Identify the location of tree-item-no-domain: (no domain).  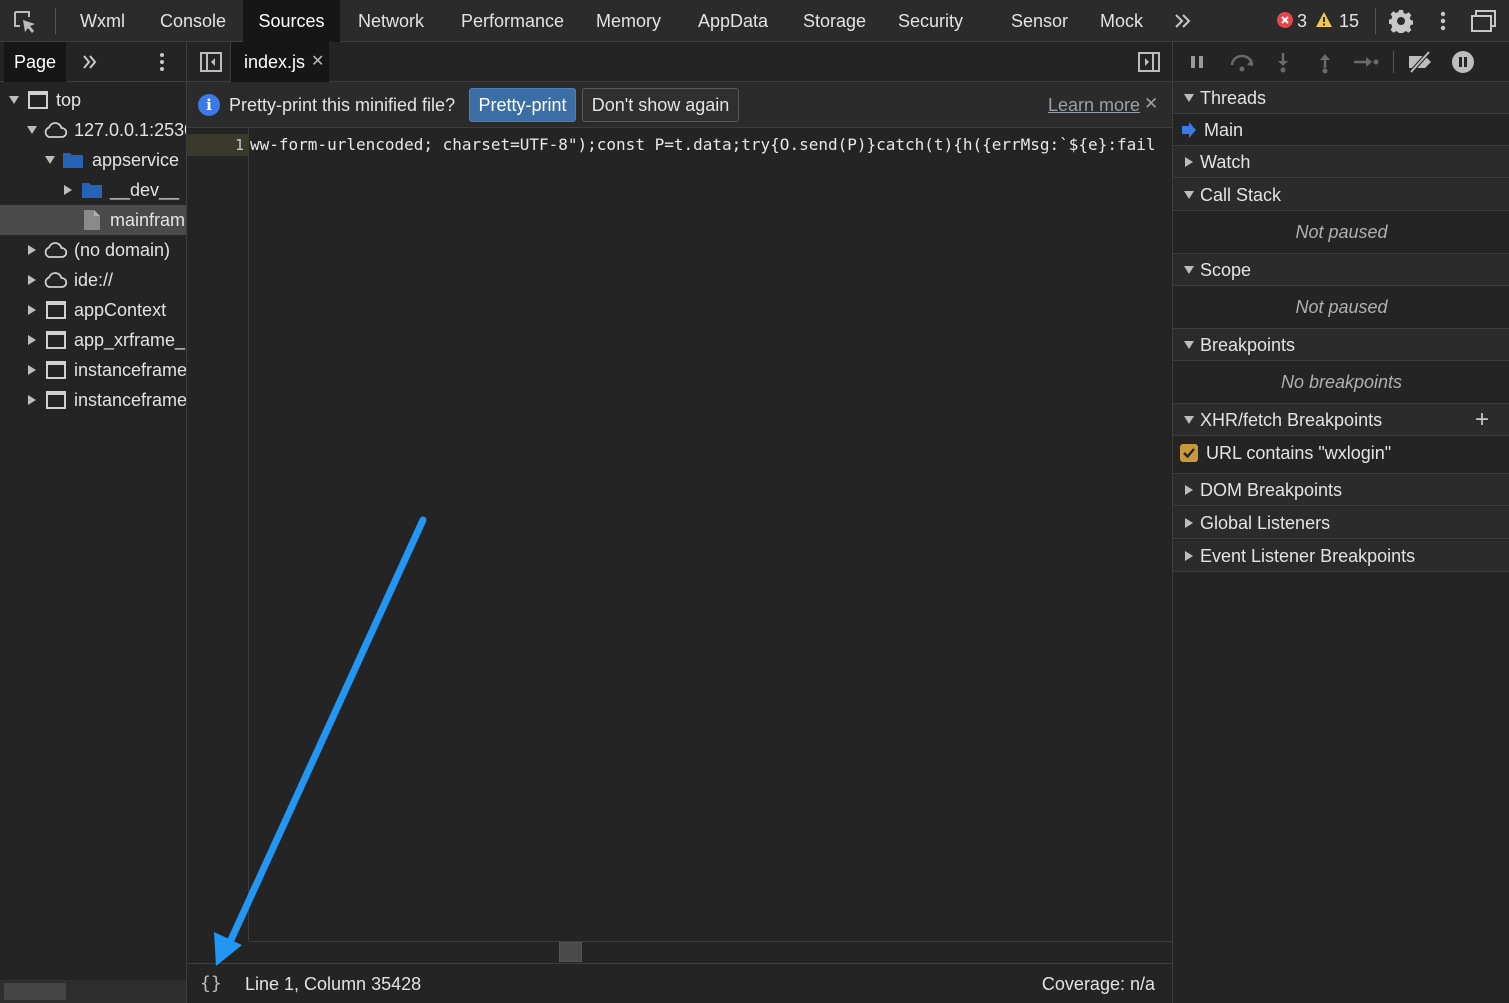
(93, 250).